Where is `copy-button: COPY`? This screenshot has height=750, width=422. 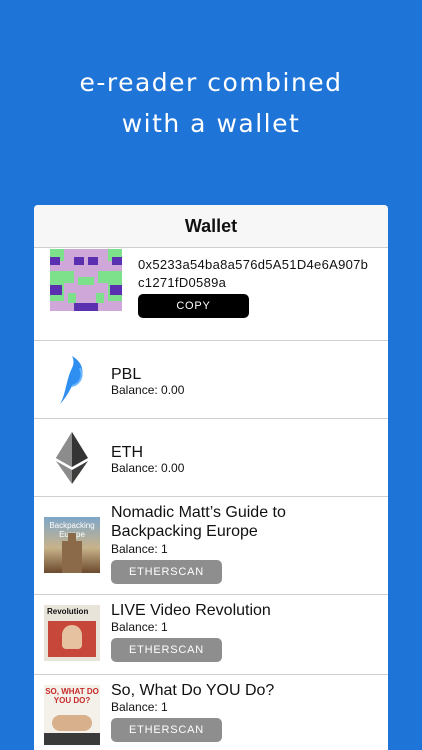
copy-button: COPY is located at coordinates (193, 306).